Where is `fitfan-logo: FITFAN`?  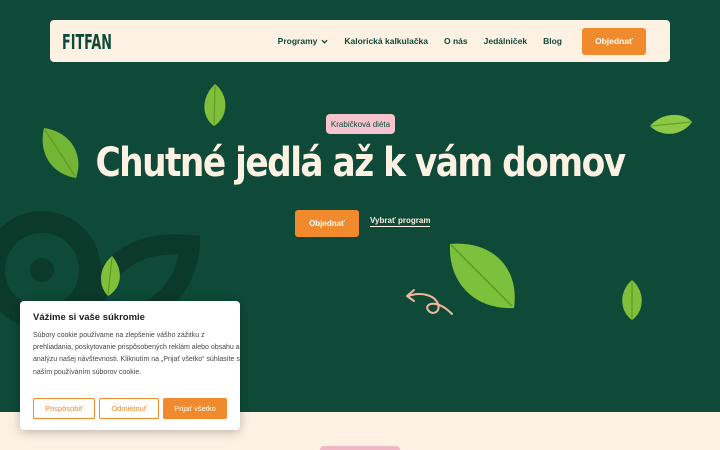
fitfan-logo: FITFAN is located at coordinates (88, 41).